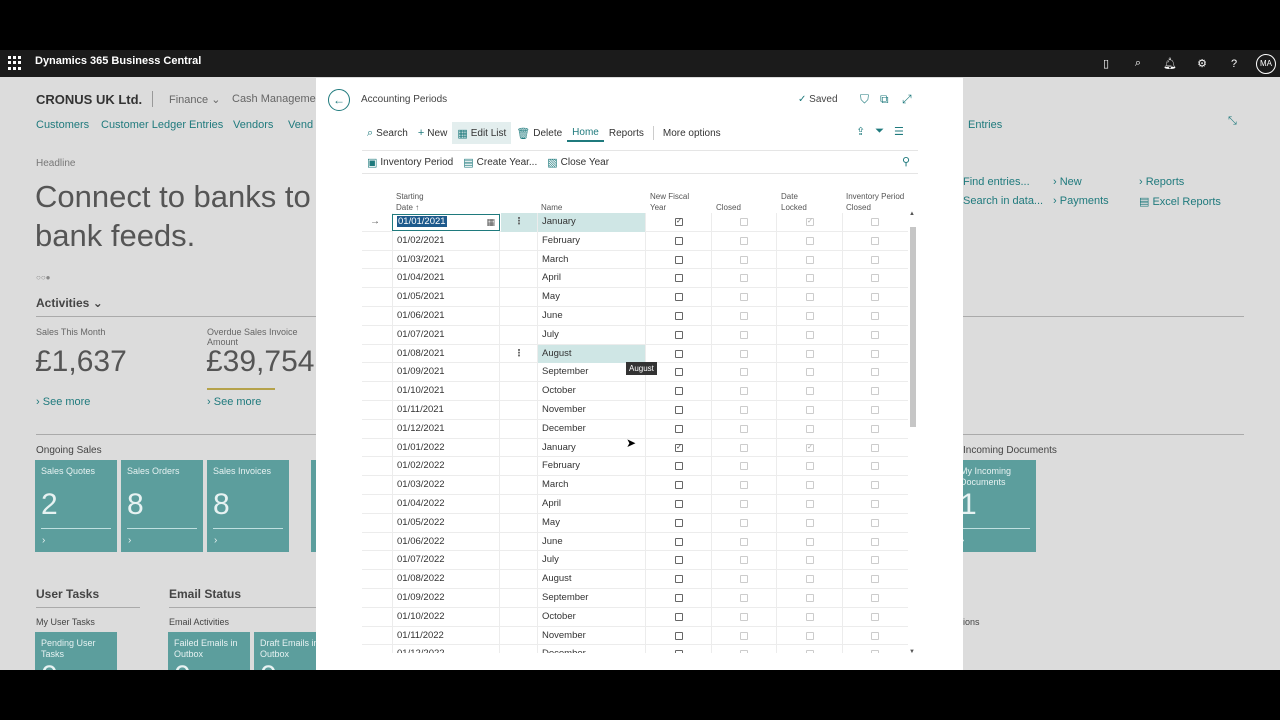 The height and width of the screenshot is (720, 1280). I want to click on table-row: 01/10/2021 October, so click(635, 391).